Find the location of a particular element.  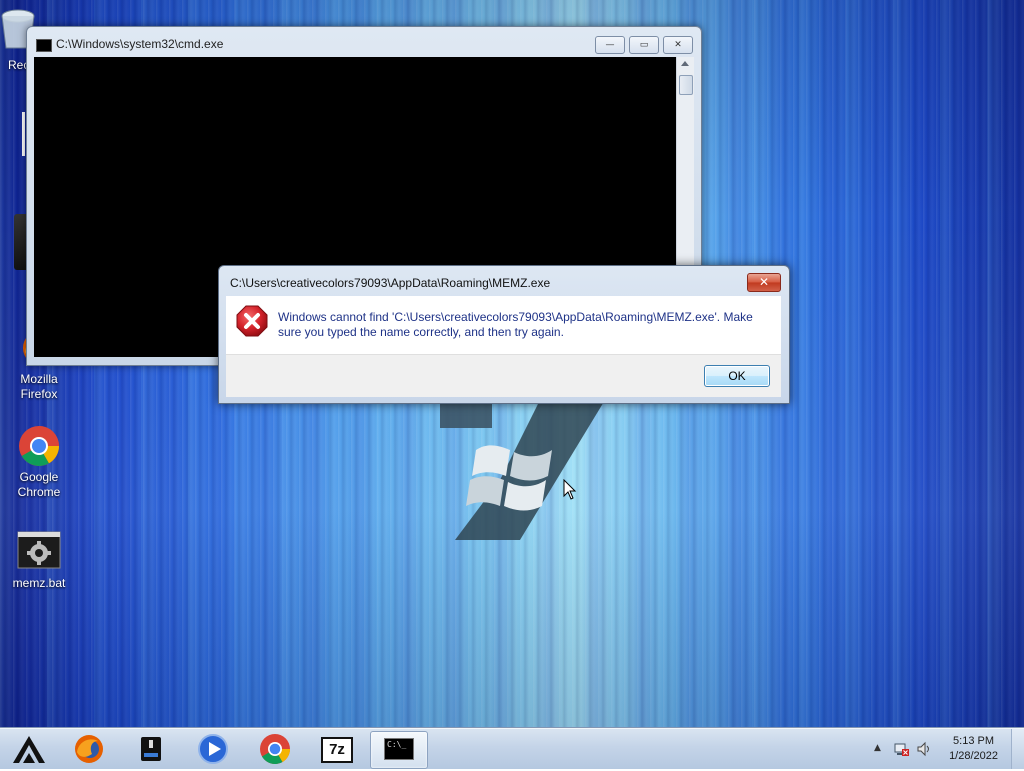

show-hidden-icons-chevron-icon: ▲ is located at coordinates (877, 748).